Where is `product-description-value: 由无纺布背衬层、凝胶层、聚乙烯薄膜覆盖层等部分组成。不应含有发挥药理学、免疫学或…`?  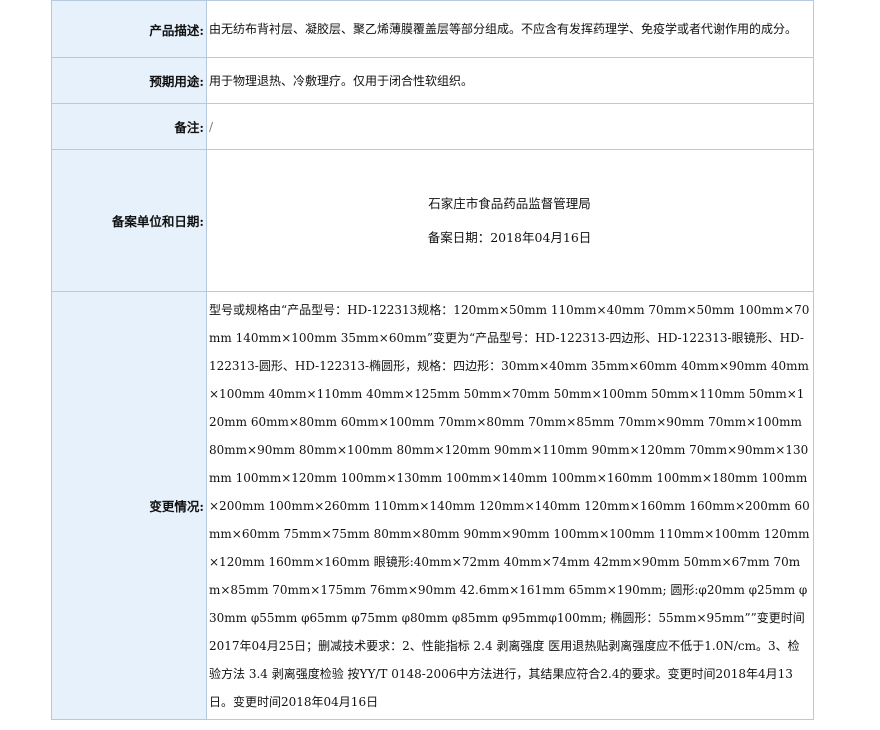 product-description-value: 由无纺布背衬层、凝胶层、聚乙烯薄膜覆盖层等部分组成。不应含有发挥药理学、免疫学或… is located at coordinates (510, 29).